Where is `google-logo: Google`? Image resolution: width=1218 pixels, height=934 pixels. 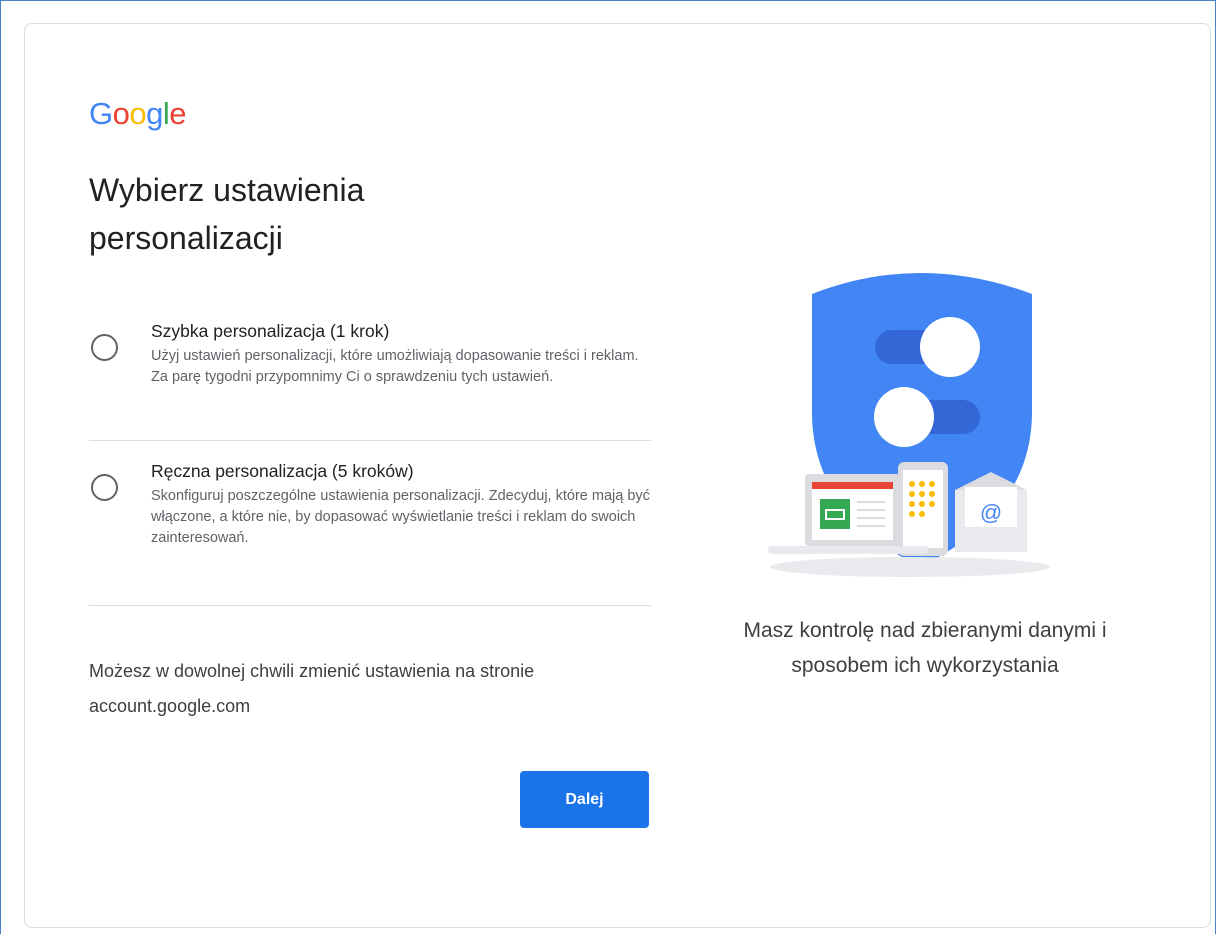 google-logo: Google is located at coordinates (138, 114).